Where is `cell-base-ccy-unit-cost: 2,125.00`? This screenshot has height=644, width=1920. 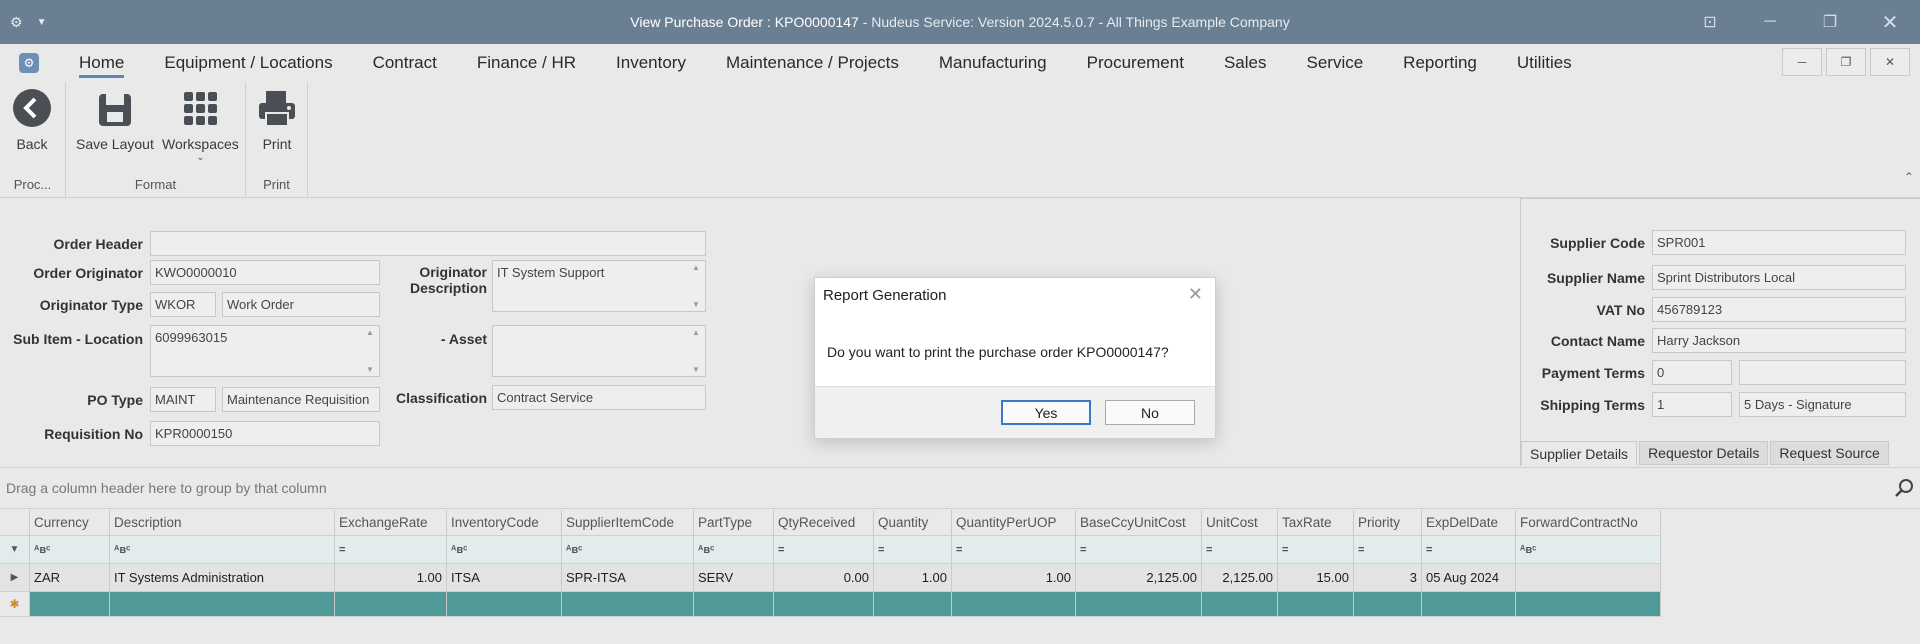 cell-base-ccy-unit-cost: 2,125.00 is located at coordinates (1139, 578).